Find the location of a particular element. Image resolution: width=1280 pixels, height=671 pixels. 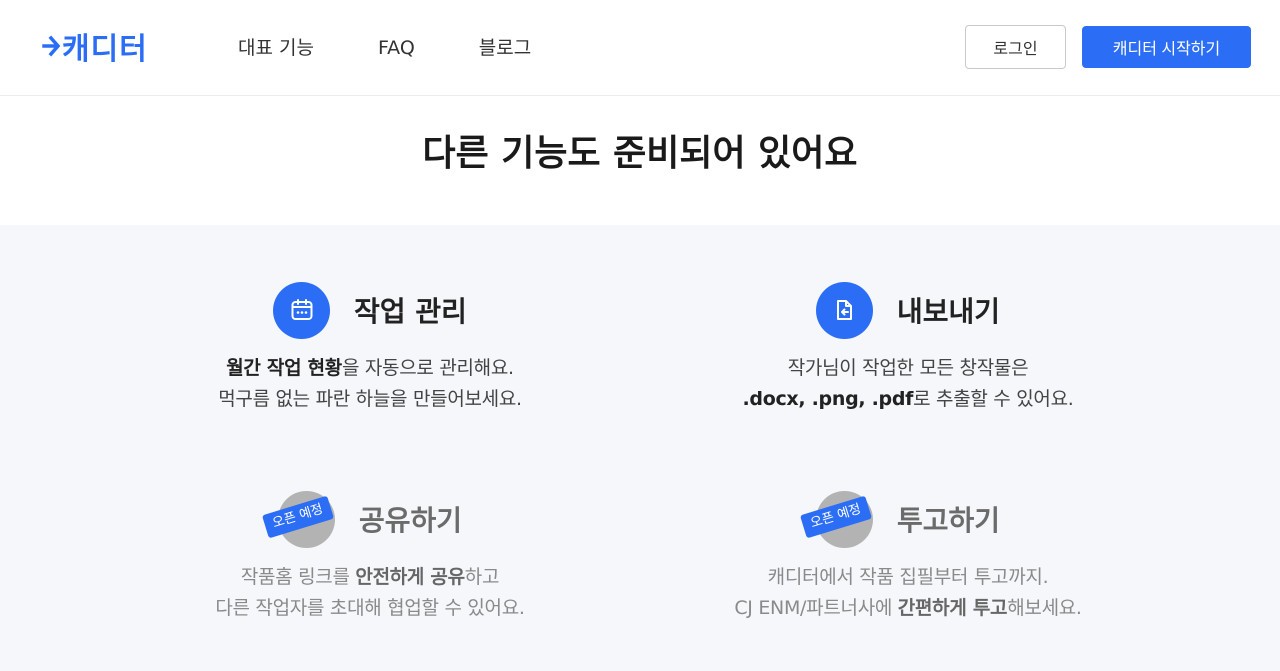

feature-desc-bold: 안전하게 공유 is located at coordinates (410, 577).